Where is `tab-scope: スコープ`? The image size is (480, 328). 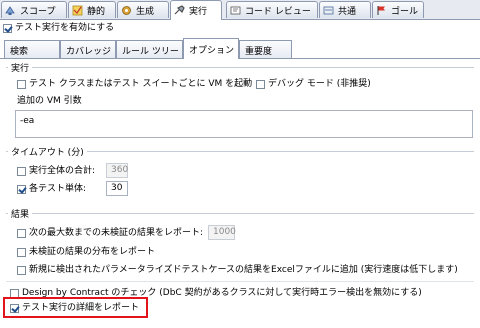 tab-scope: スコープ is located at coordinates (34, 9).